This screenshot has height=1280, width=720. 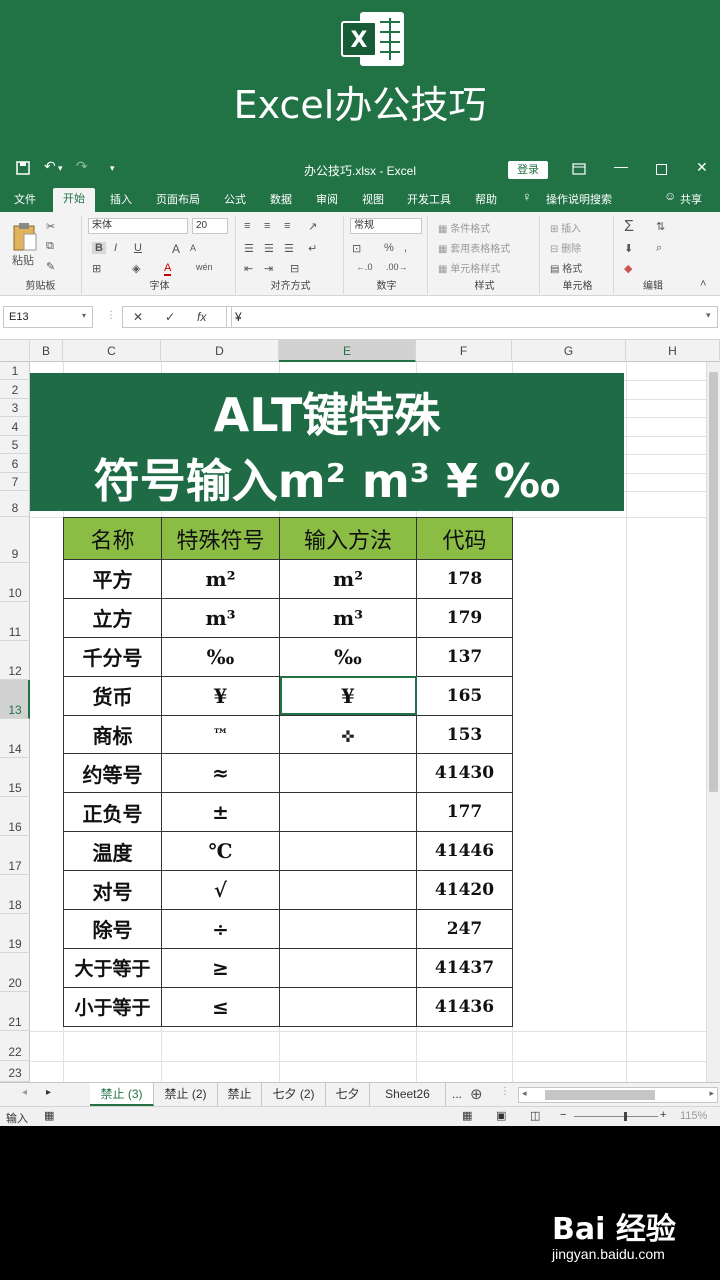 What do you see at coordinates (464, 812) in the screenshot?
I see `cell-code: 177` at bounding box center [464, 812].